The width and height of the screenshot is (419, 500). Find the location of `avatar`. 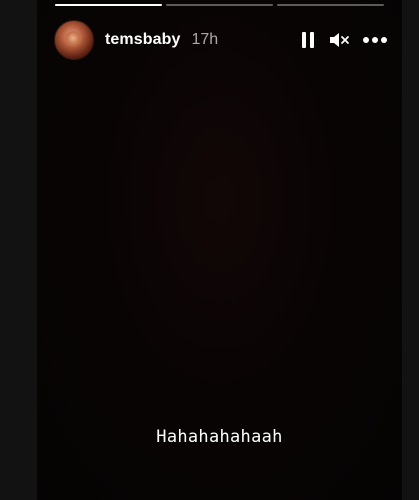

avatar is located at coordinates (74, 40).